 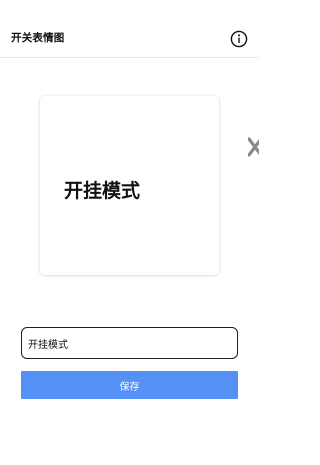 I want to click on save-button: 保存, so click(x=129, y=385).